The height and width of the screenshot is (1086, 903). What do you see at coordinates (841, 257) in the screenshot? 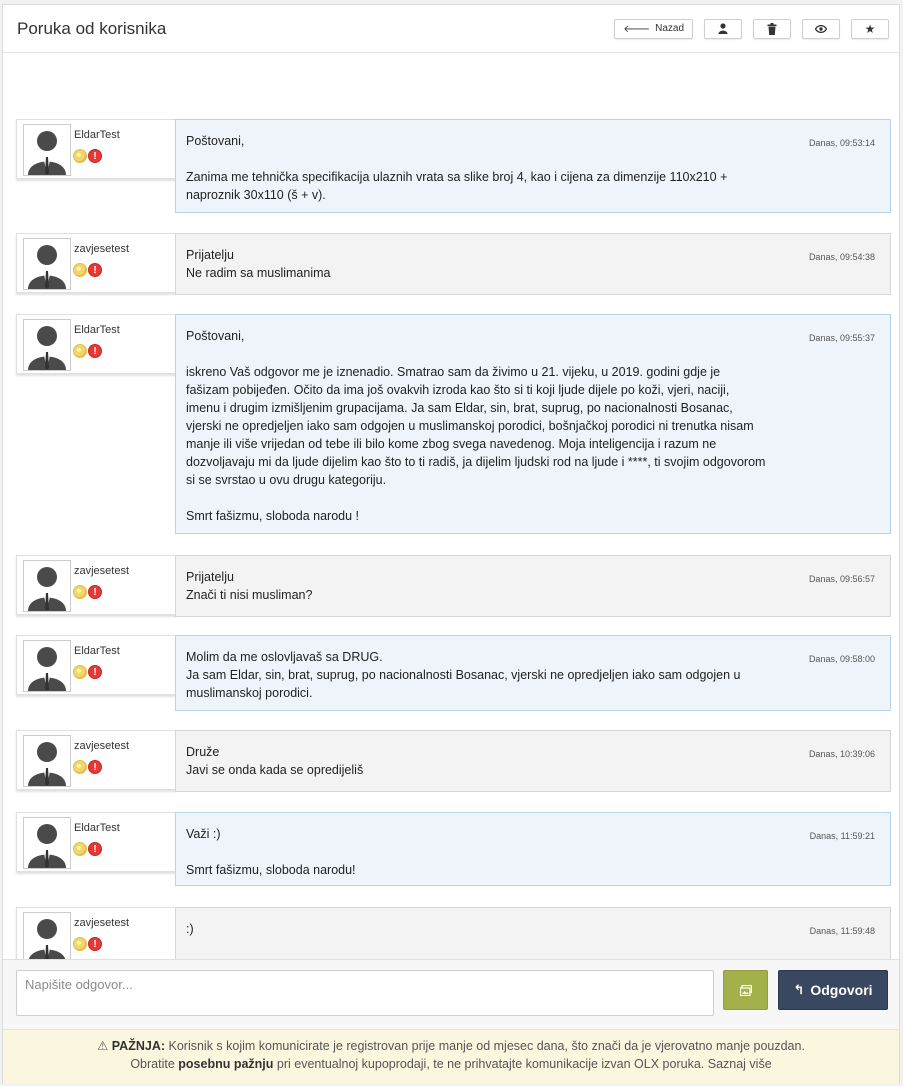
I see `message-timestamp: Danas, 09:54:38` at bounding box center [841, 257].